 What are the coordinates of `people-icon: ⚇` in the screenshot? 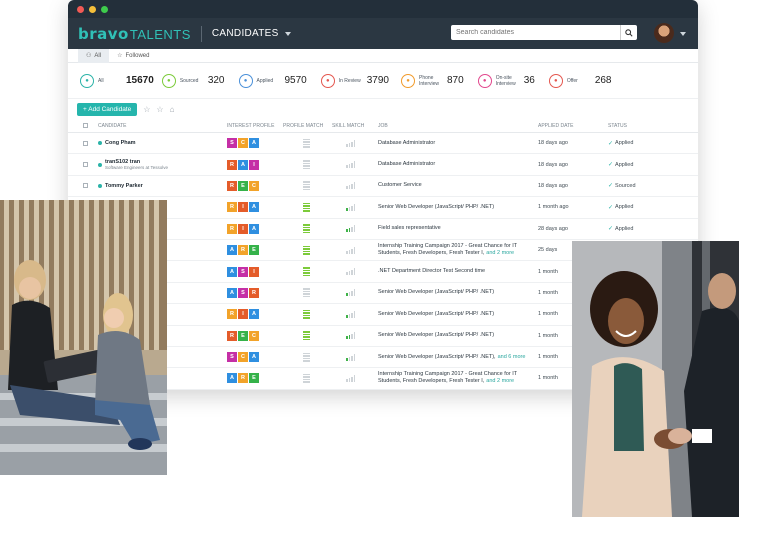 It's located at (89, 56).